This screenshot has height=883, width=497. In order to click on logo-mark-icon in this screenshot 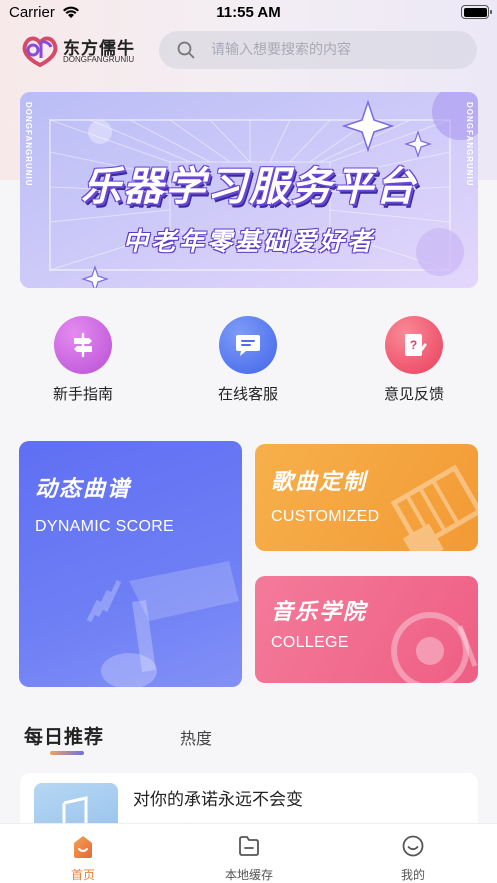, I will do `click(40, 52)`.